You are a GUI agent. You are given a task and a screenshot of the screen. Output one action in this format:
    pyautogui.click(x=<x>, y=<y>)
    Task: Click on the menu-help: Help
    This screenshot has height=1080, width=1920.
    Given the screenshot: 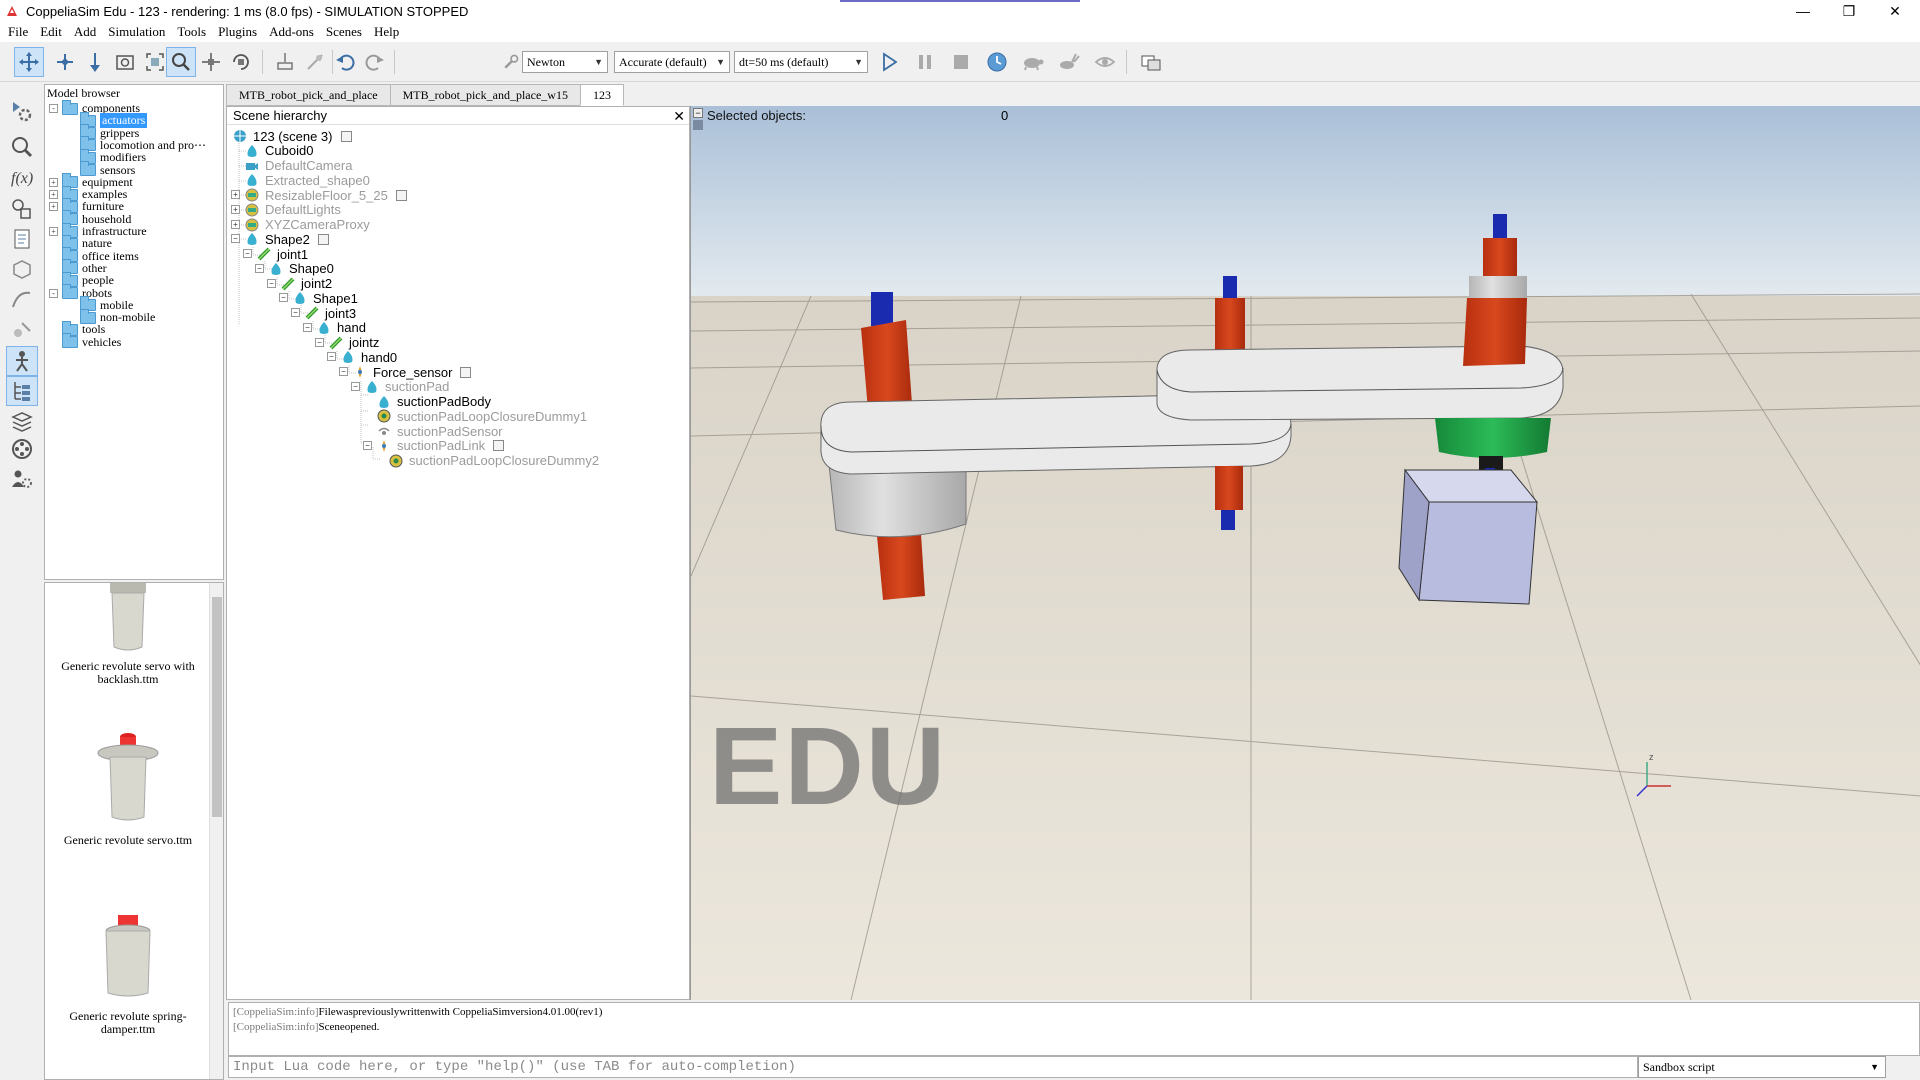 What is the action you would take?
    pyautogui.click(x=386, y=32)
    